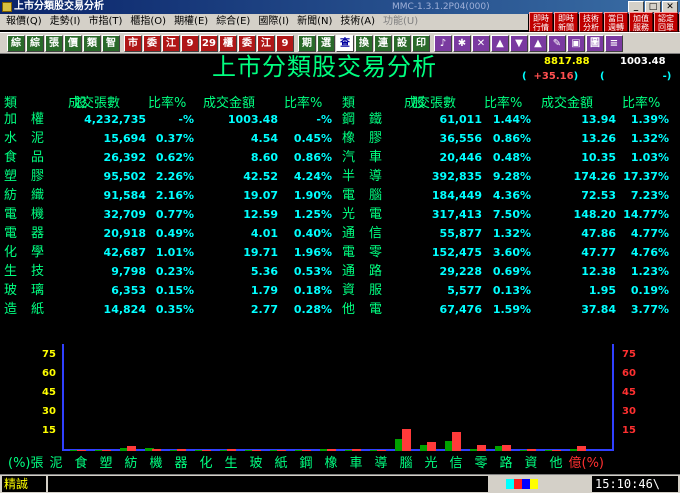  I want to click on right-vol-pct-cell: 1.44%, so click(511, 119).